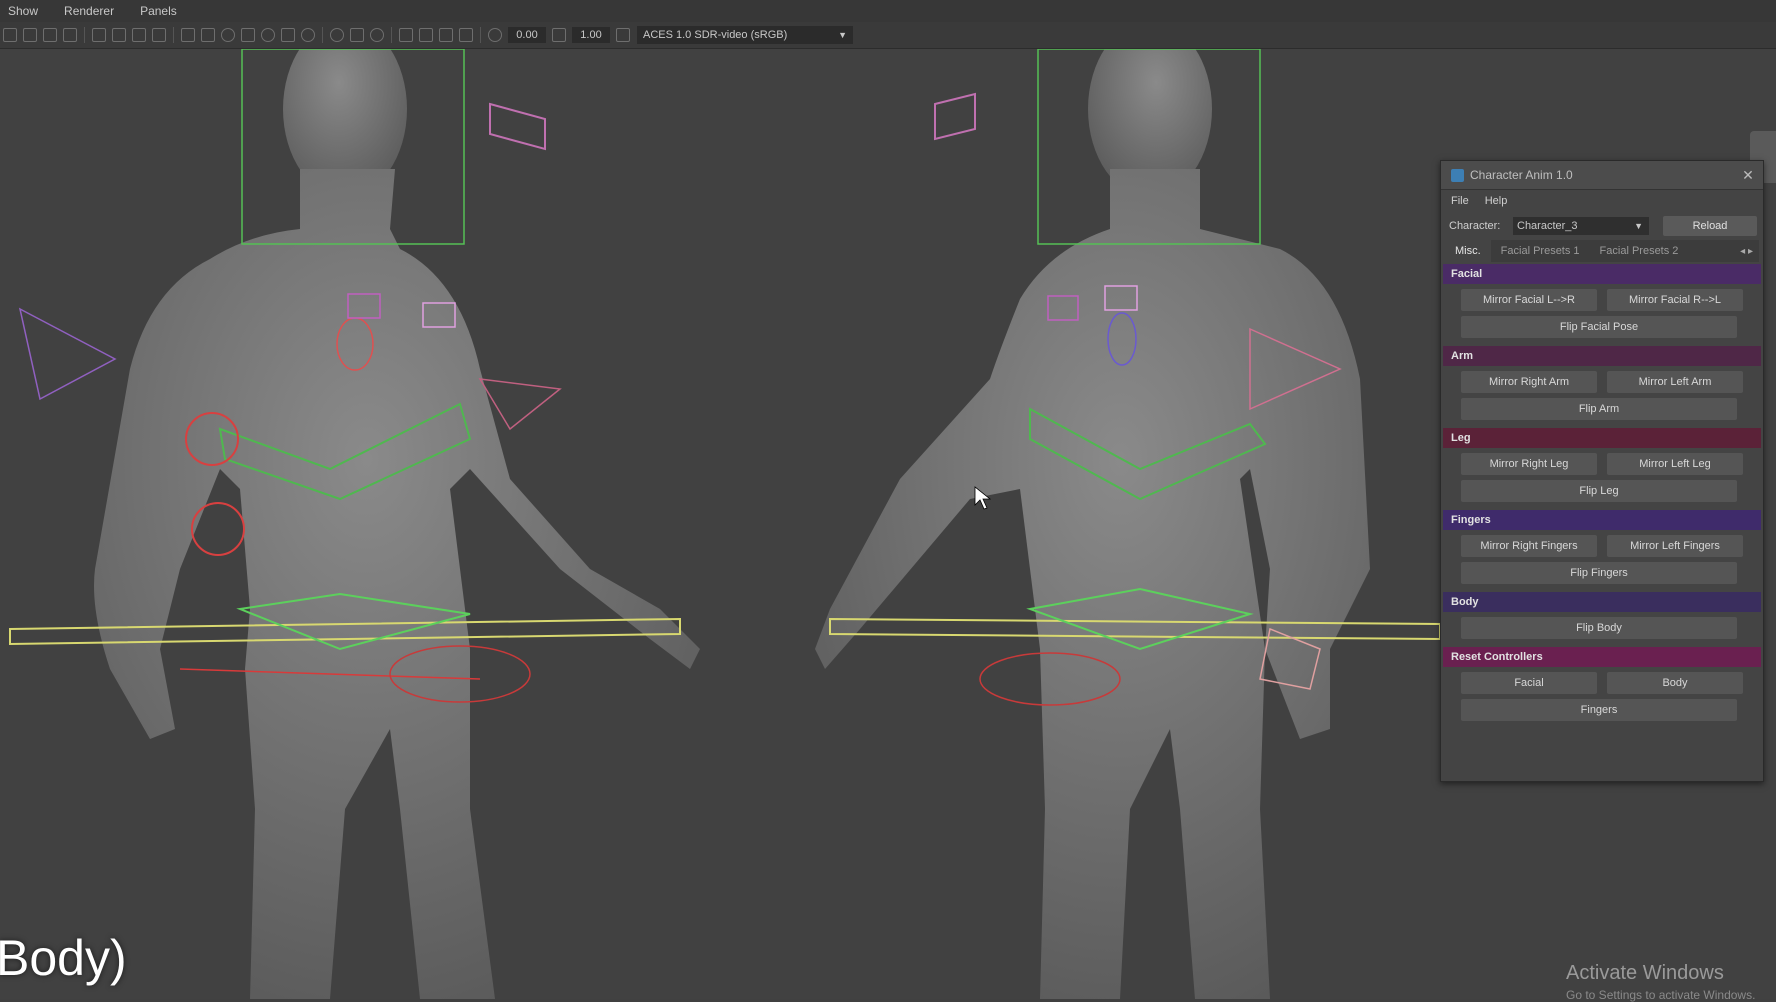  What do you see at coordinates (426, 35) in the screenshot?
I see `xray-icon` at bounding box center [426, 35].